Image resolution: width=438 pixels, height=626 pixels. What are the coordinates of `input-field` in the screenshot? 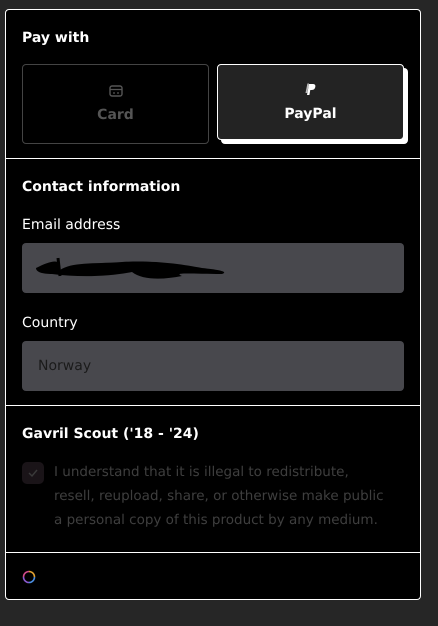 It's located at (213, 268).